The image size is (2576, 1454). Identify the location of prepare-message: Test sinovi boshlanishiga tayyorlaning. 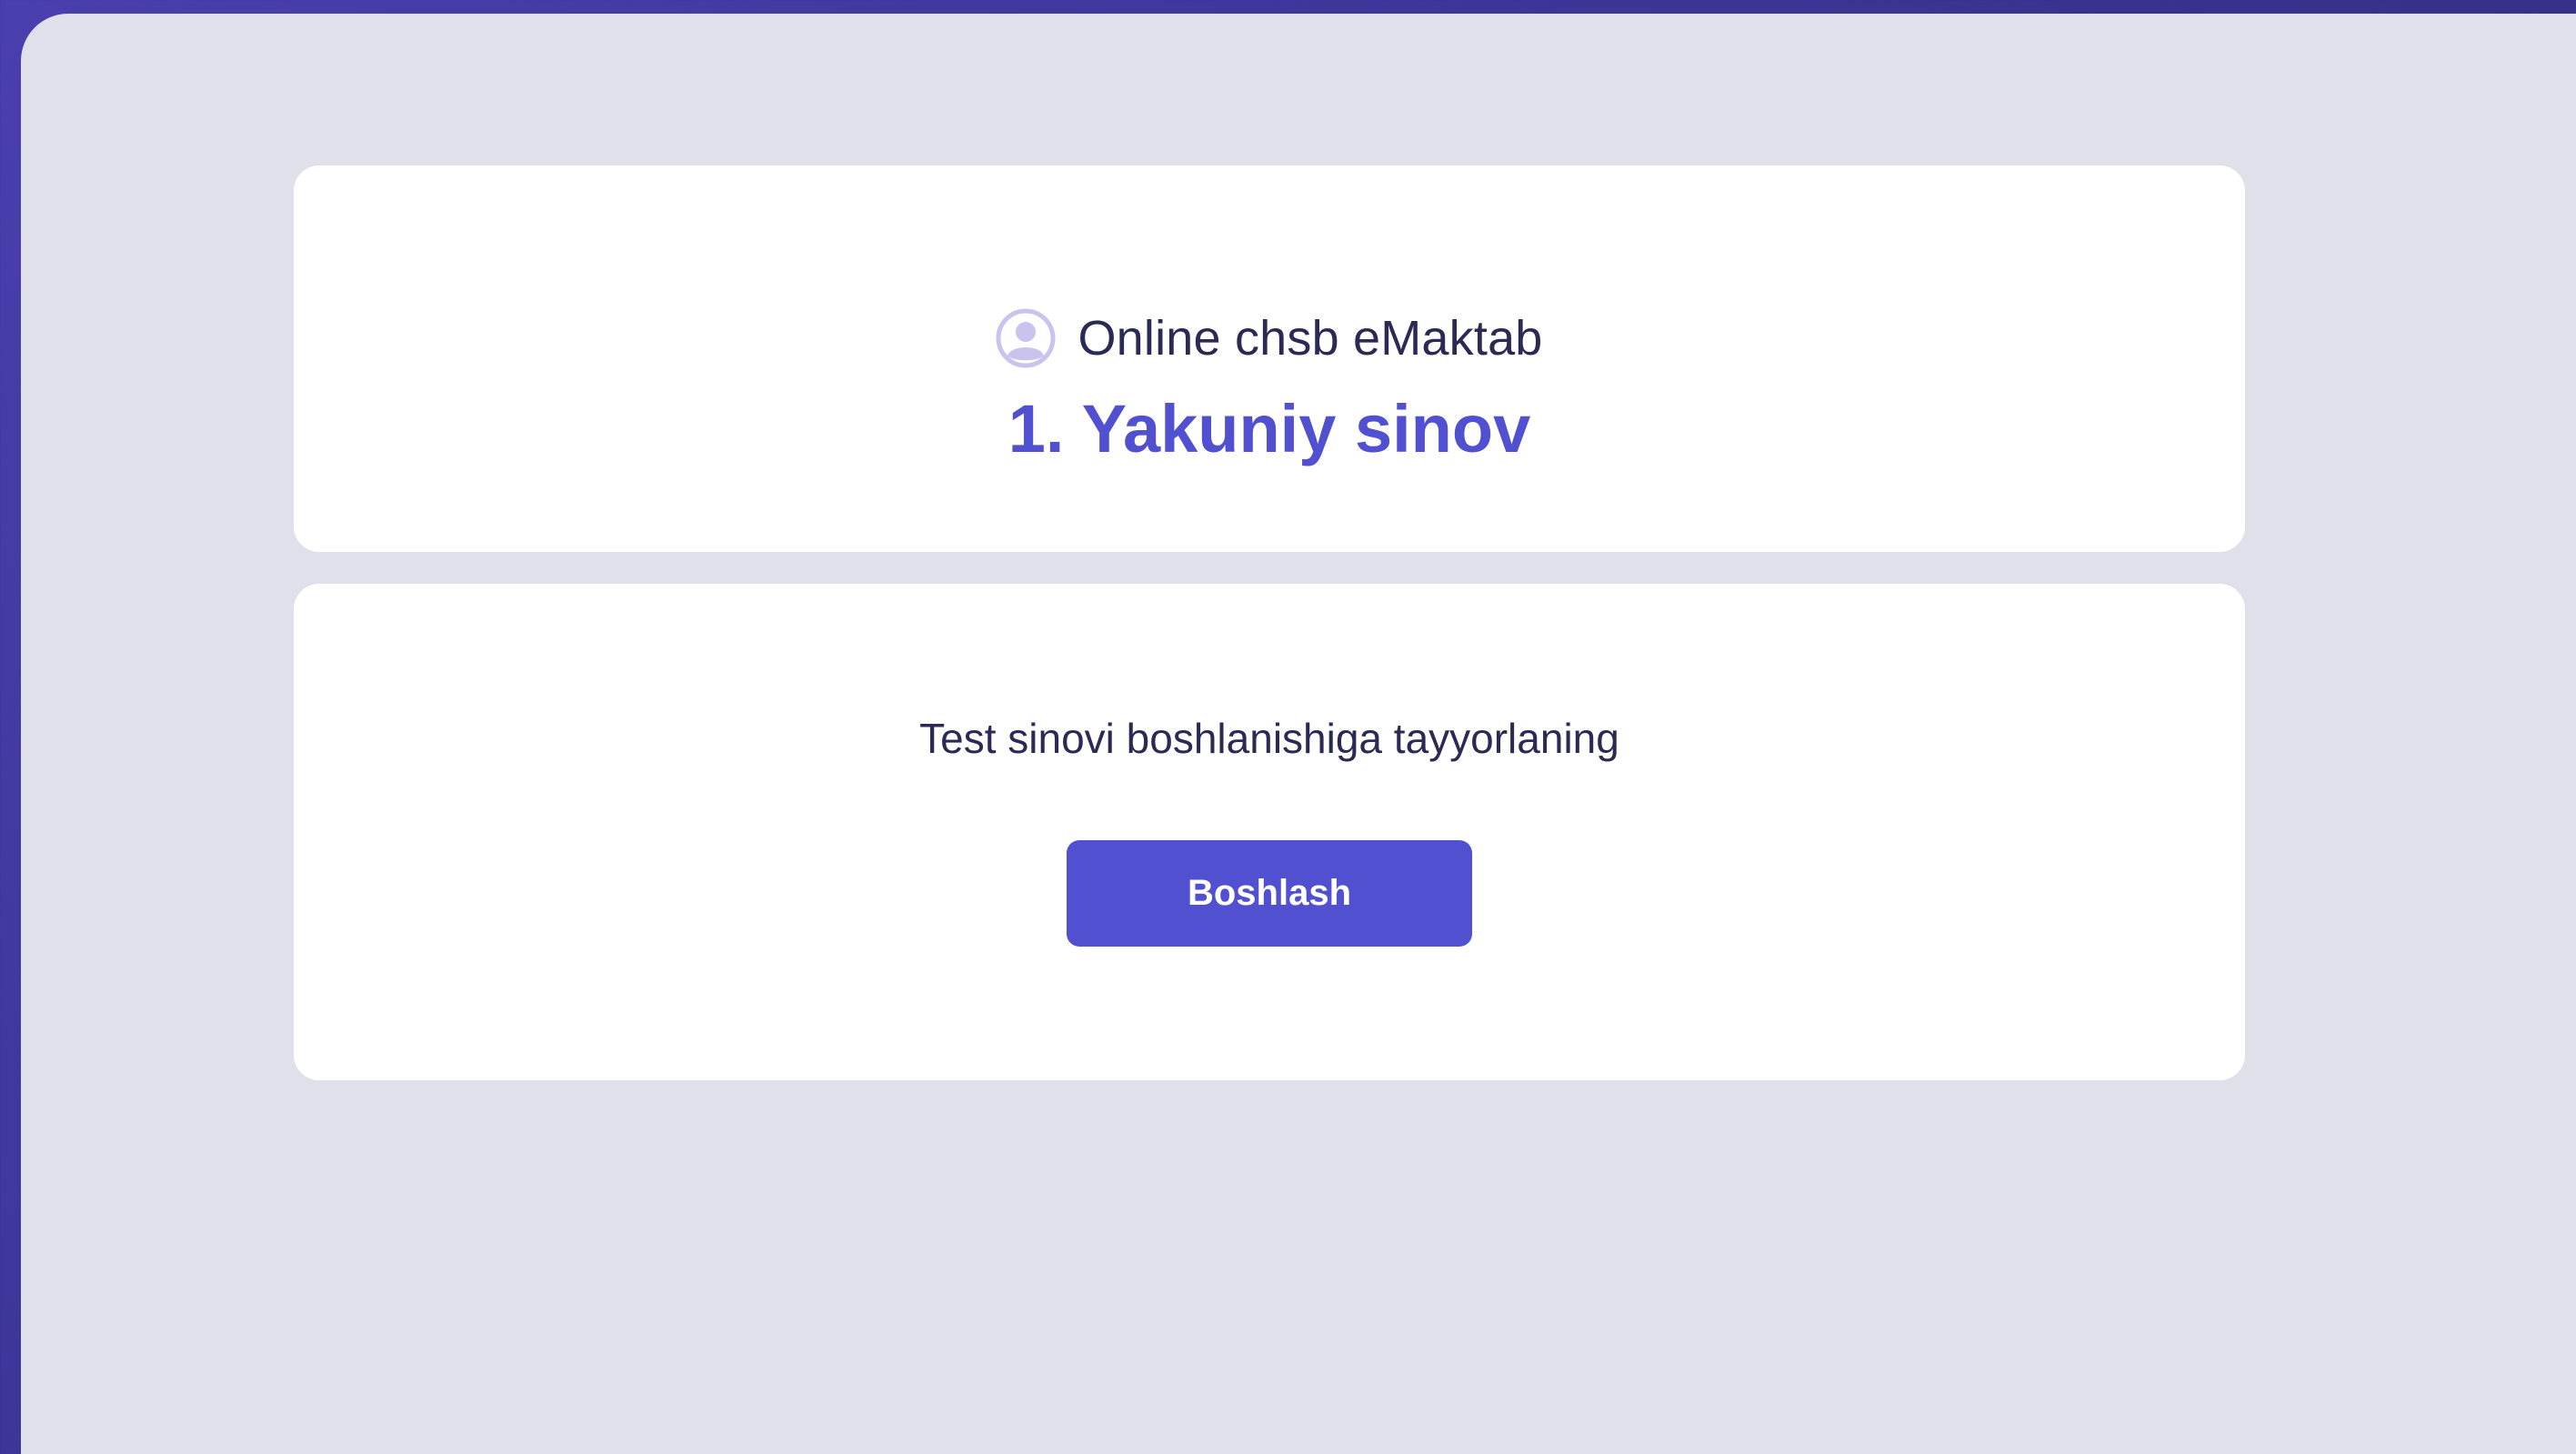
(1269, 738).